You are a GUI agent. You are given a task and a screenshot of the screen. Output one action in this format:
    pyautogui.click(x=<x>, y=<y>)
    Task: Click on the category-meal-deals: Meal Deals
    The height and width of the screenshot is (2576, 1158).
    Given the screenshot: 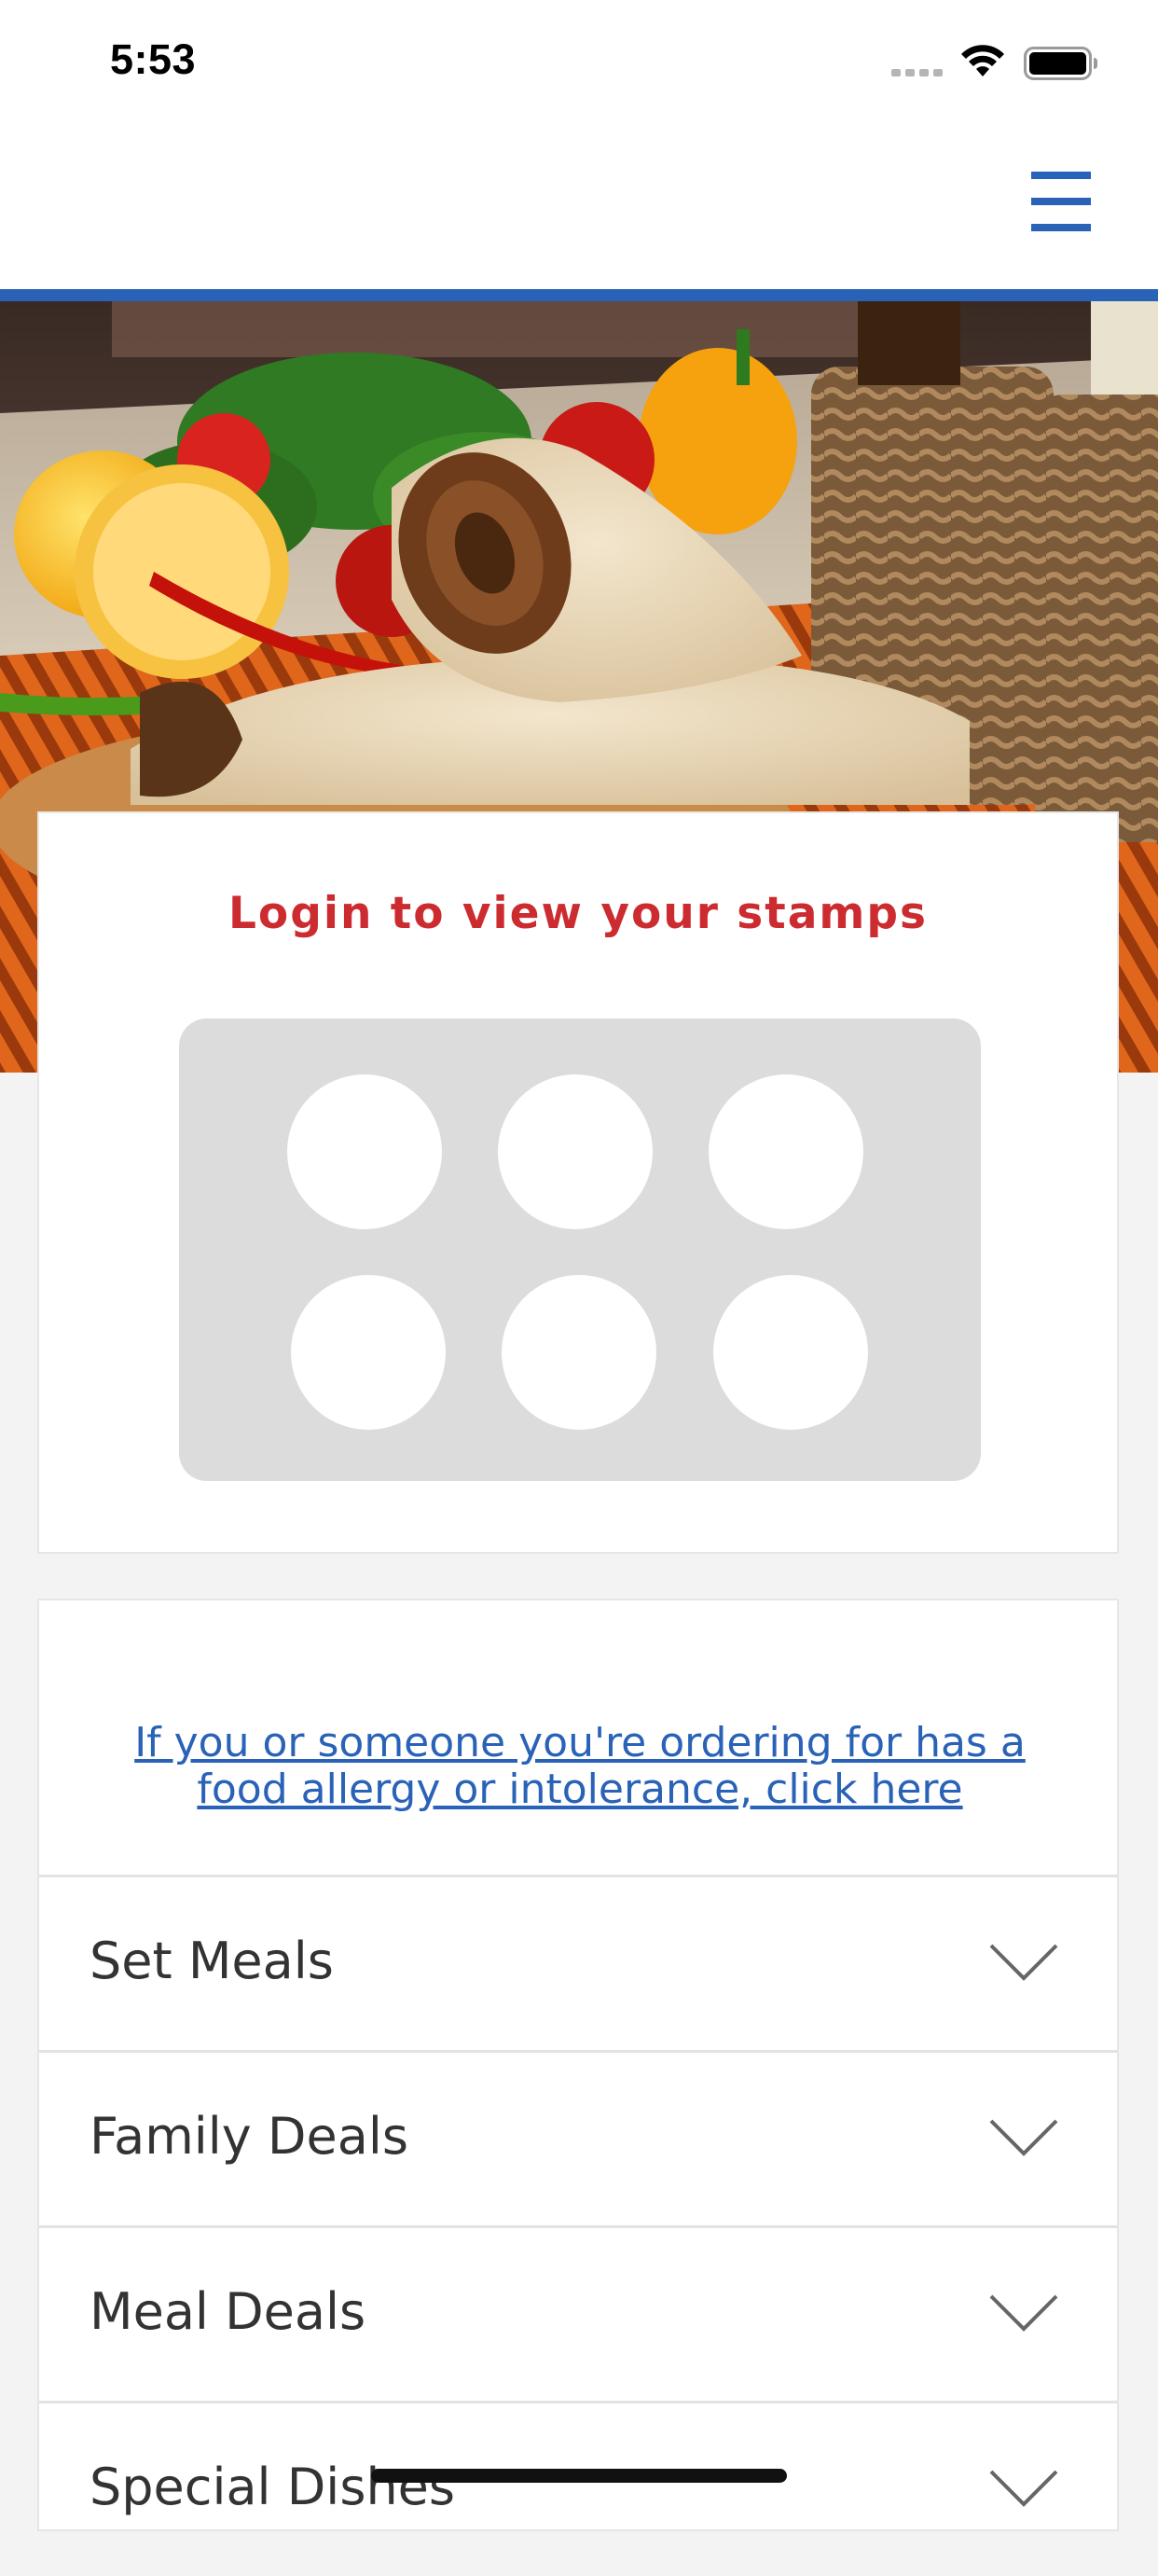 What is the action you would take?
    pyautogui.click(x=578, y=2313)
    